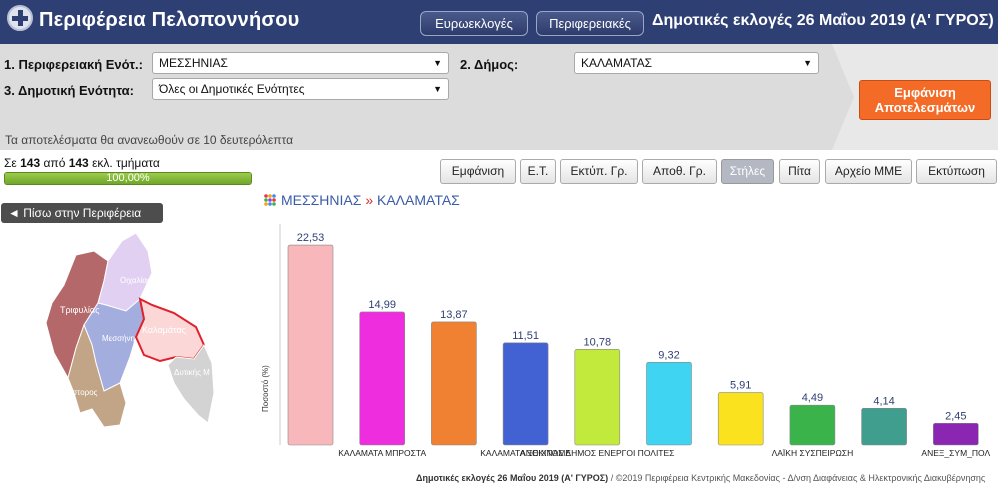 This screenshot has width=998, height=484. What do you see at coordinates (382, 305) in the screenshot?
I see `chart-value-label-1: 14,99` at bounding box center [382, 305].